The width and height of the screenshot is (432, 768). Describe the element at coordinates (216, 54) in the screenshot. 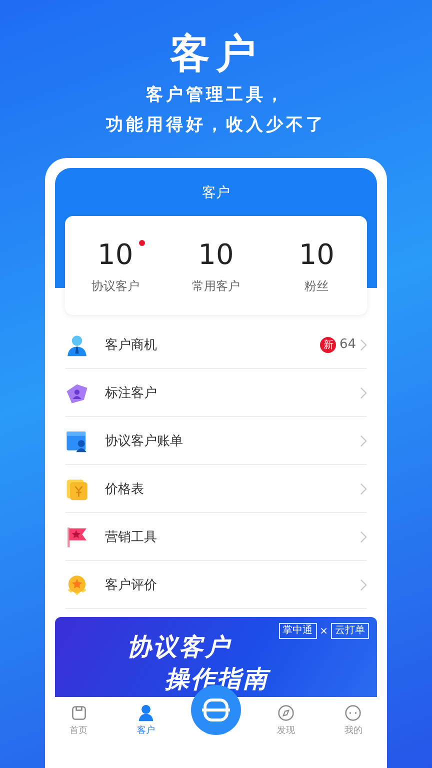

I see `headline: 客户` at that location.